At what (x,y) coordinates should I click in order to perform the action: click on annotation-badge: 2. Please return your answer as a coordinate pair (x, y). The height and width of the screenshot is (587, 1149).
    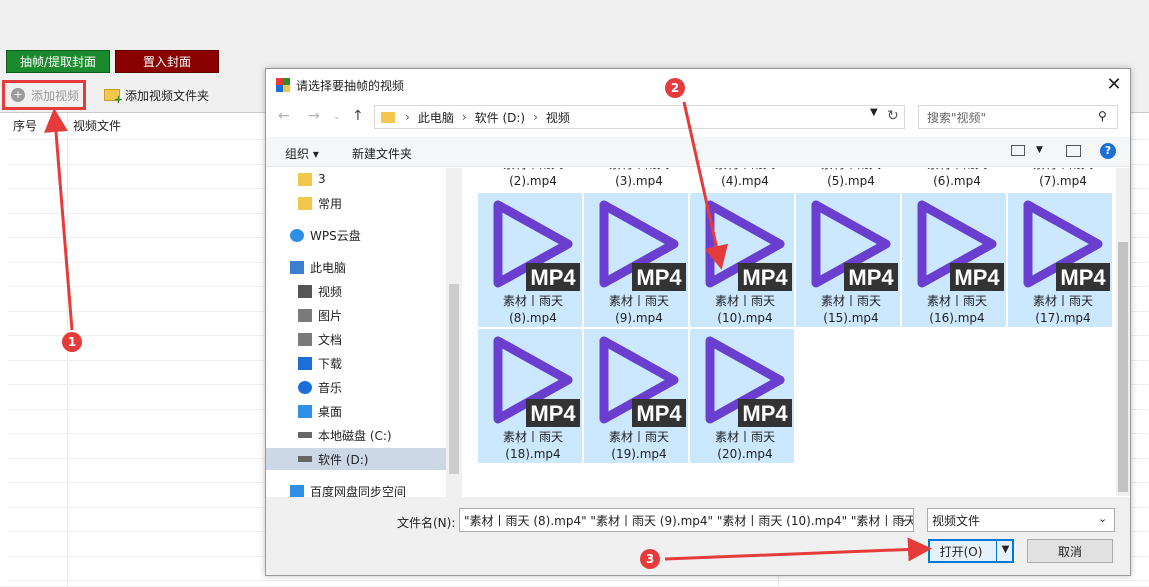
    Looking at the image, I should click on (675, 88).